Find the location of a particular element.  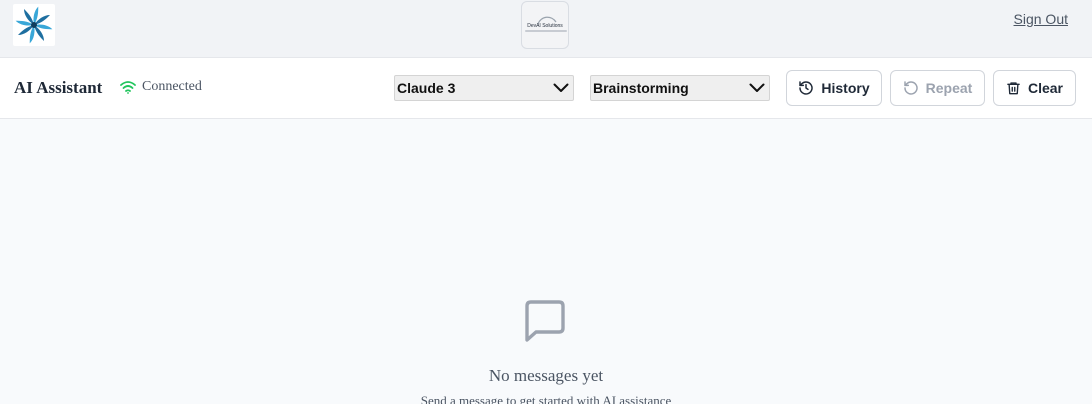

model-select-value: Claude 3 is located at coordinates (426, 88).